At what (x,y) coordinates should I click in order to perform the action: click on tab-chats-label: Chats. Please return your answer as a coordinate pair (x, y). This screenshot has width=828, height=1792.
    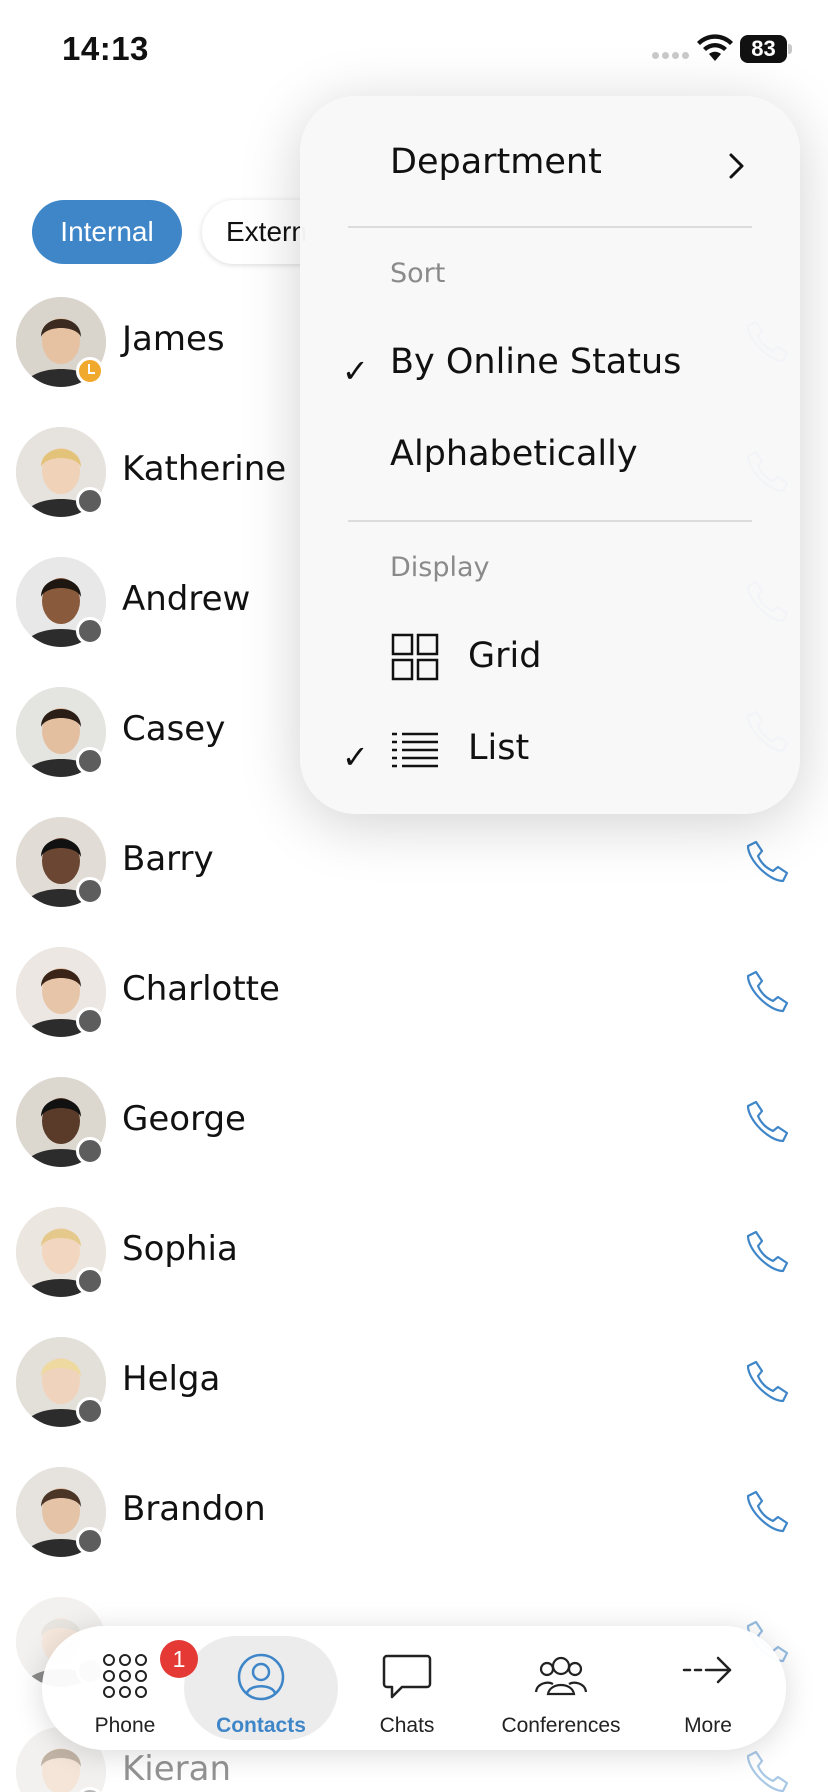
    Looking at the image, I should click on (407, 1725).